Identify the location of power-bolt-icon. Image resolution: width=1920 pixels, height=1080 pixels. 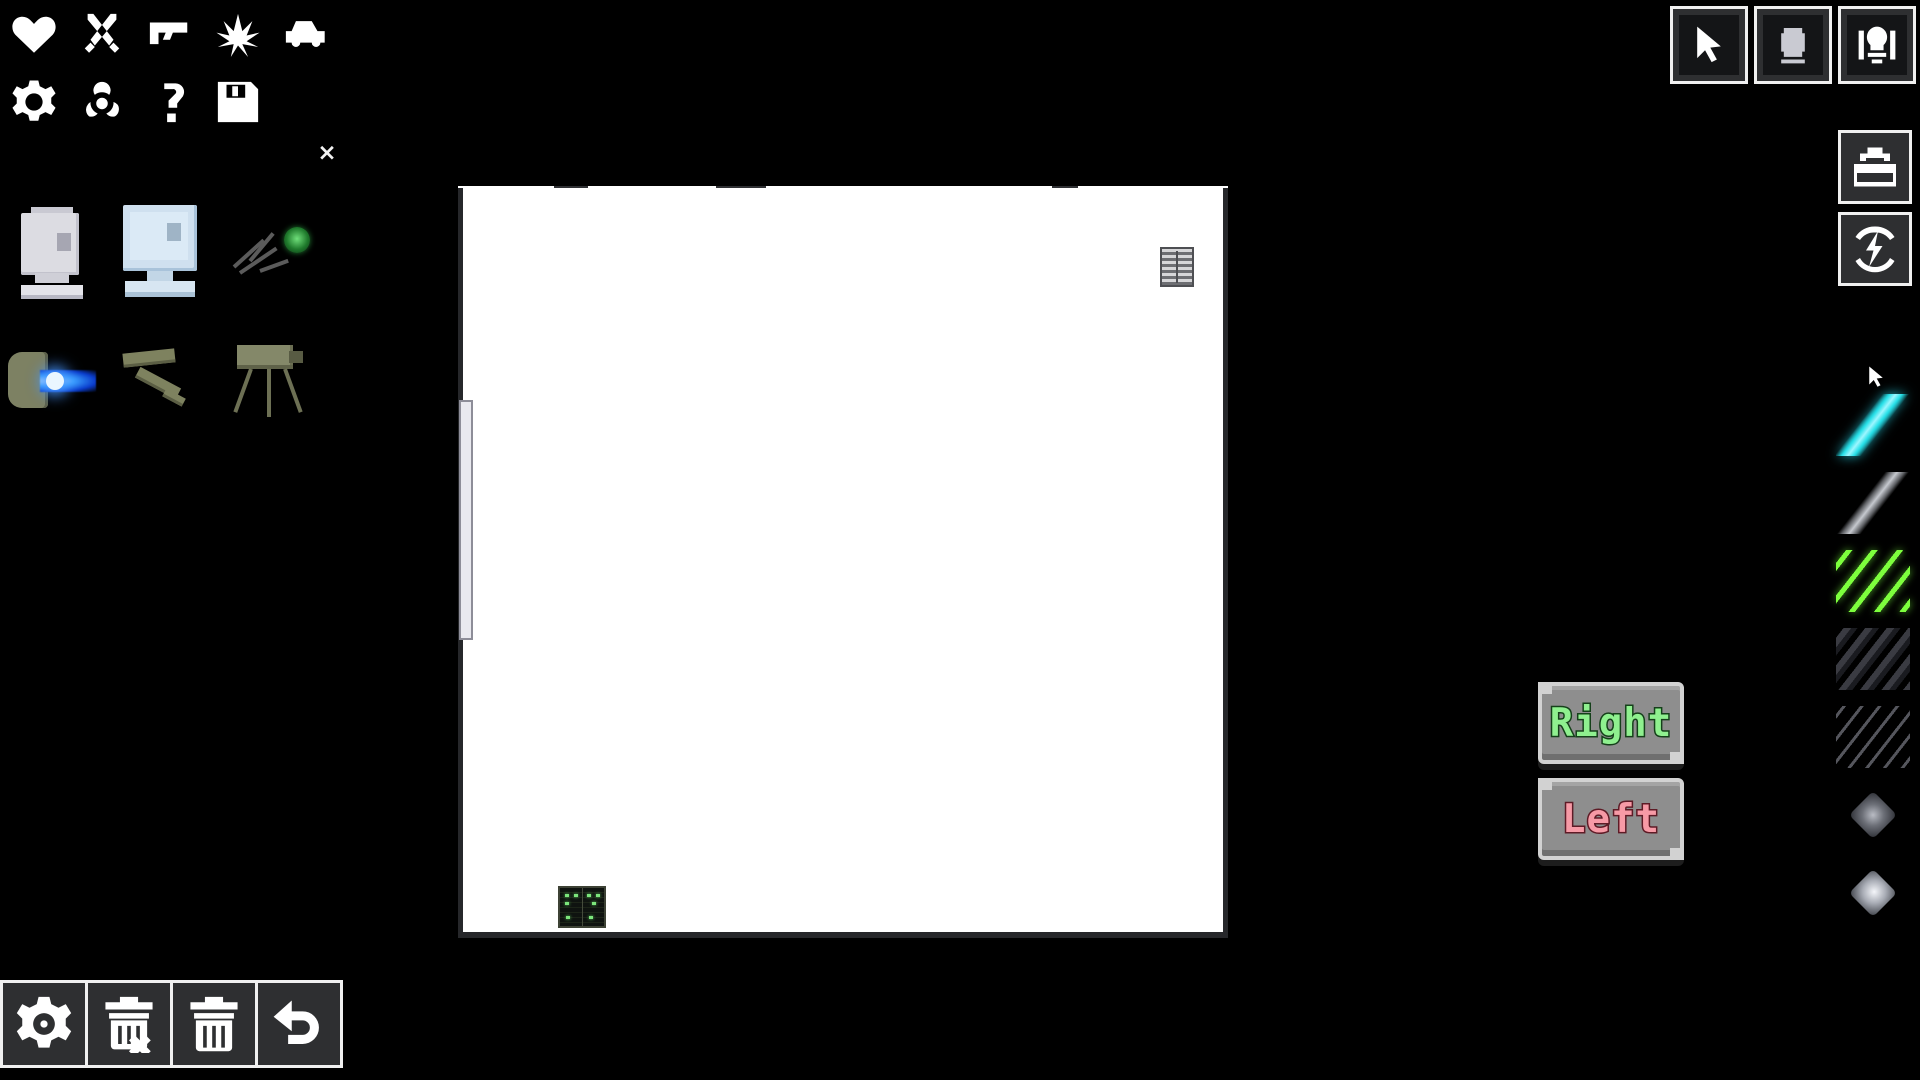
(1875, 249).